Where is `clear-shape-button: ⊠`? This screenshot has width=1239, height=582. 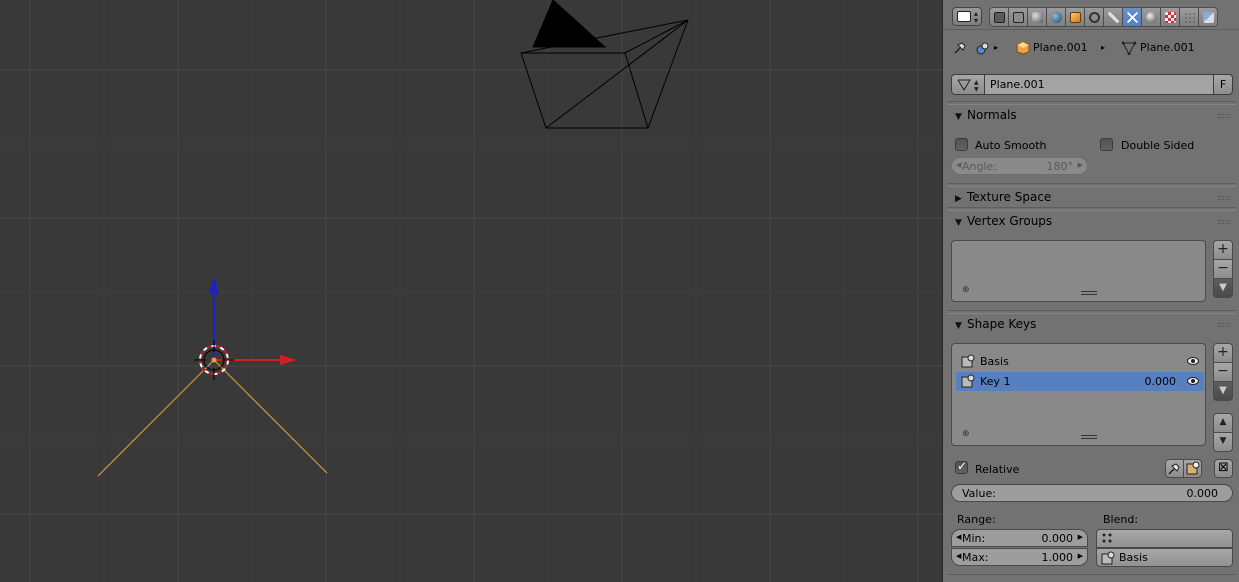
clear-shape-button: ⊠ is located at coordinates (1223, 468).